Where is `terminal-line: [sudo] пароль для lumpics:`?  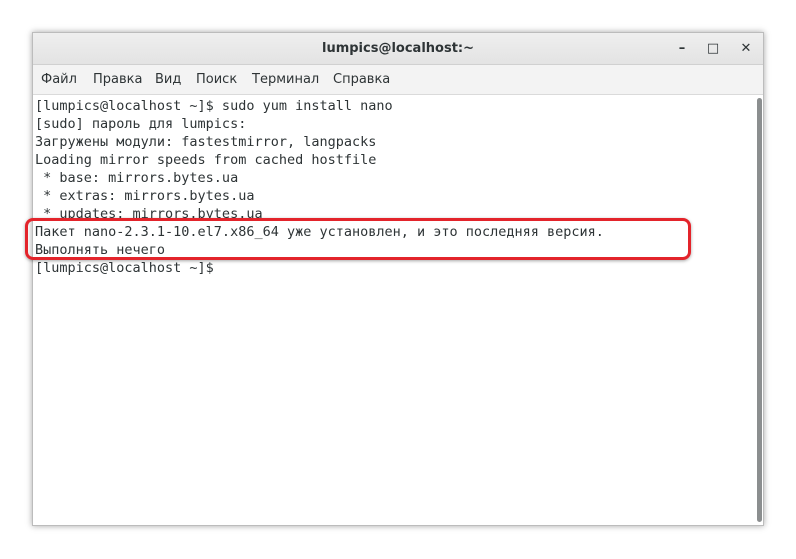
terminal-line: [sudo] пароль для lumpics: is located at coordinates (141, 124).